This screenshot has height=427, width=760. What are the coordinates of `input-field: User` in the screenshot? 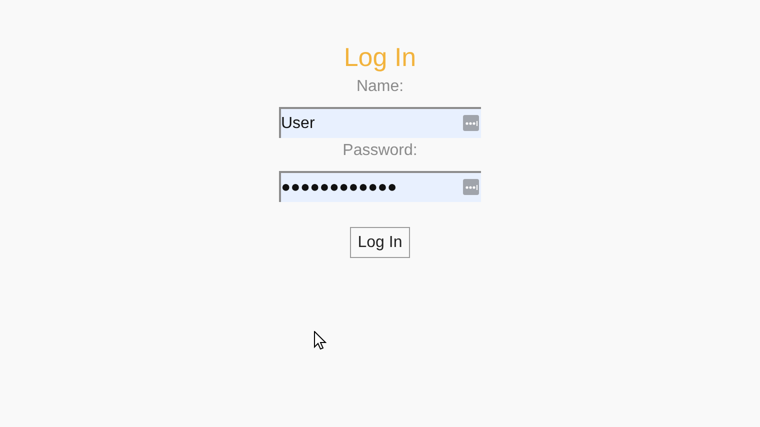 It's located at (380, 122).